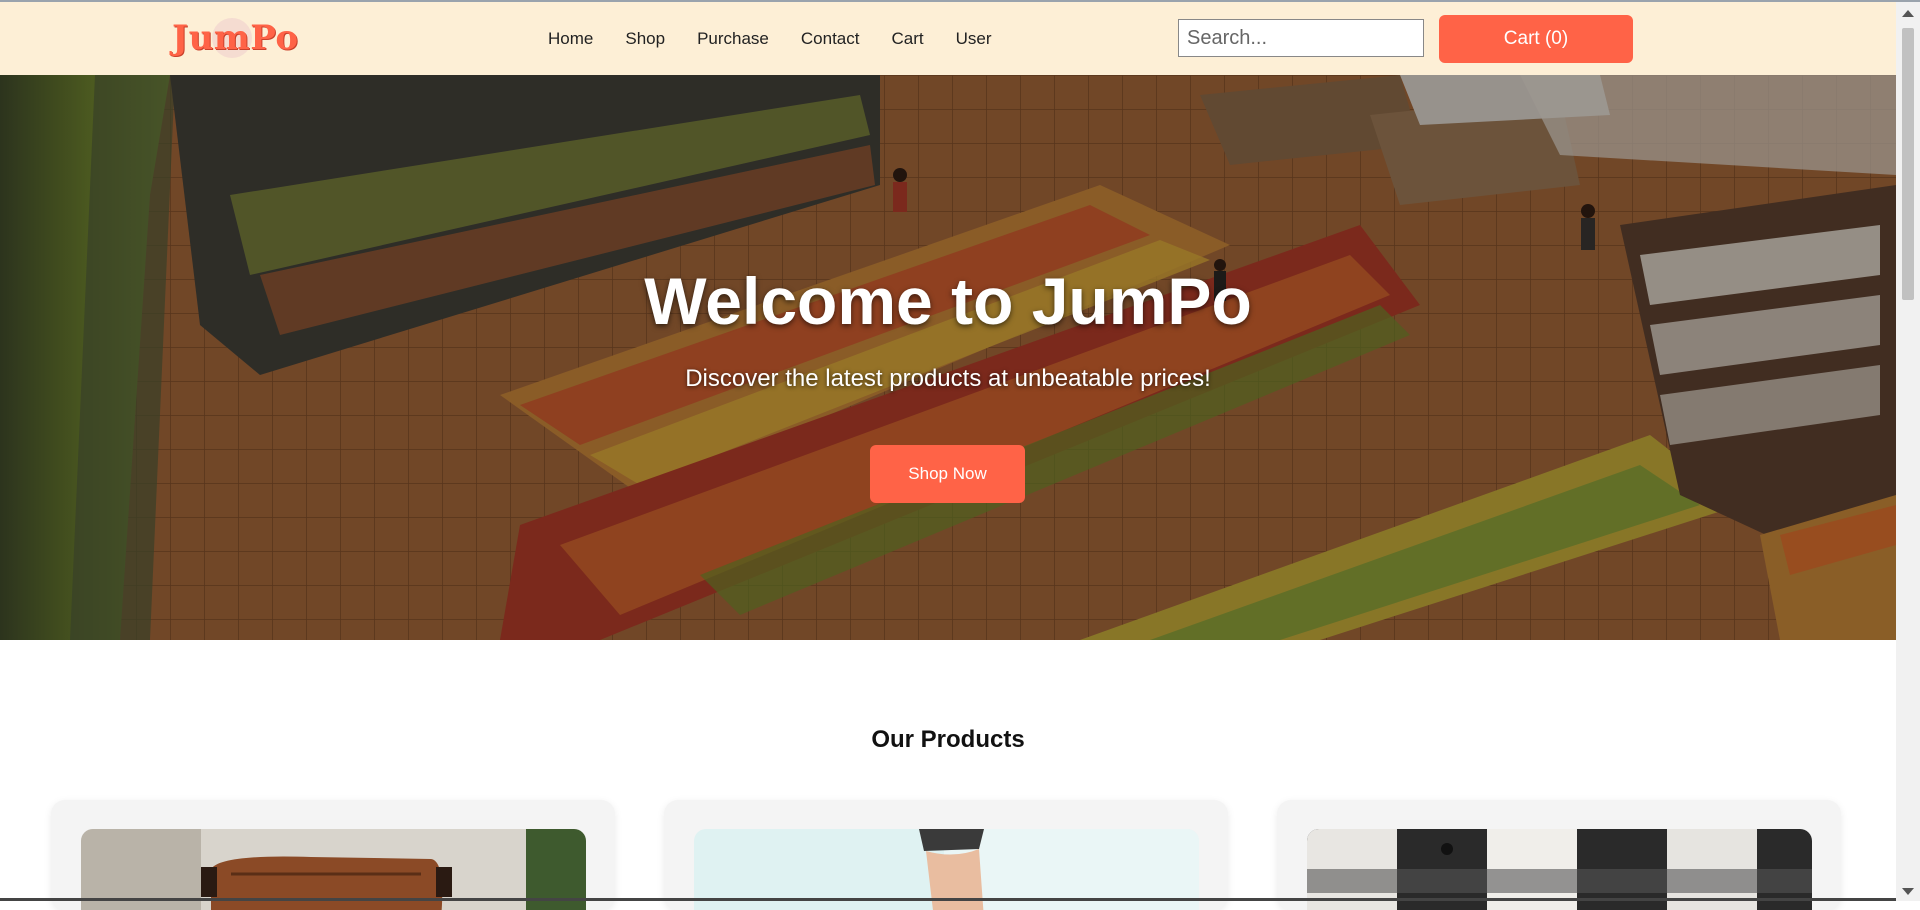  What do you see at coordinates (907, 39) in the screenshot?
I see `nav-link-cart: Cart` at bounding box center [907, 39].